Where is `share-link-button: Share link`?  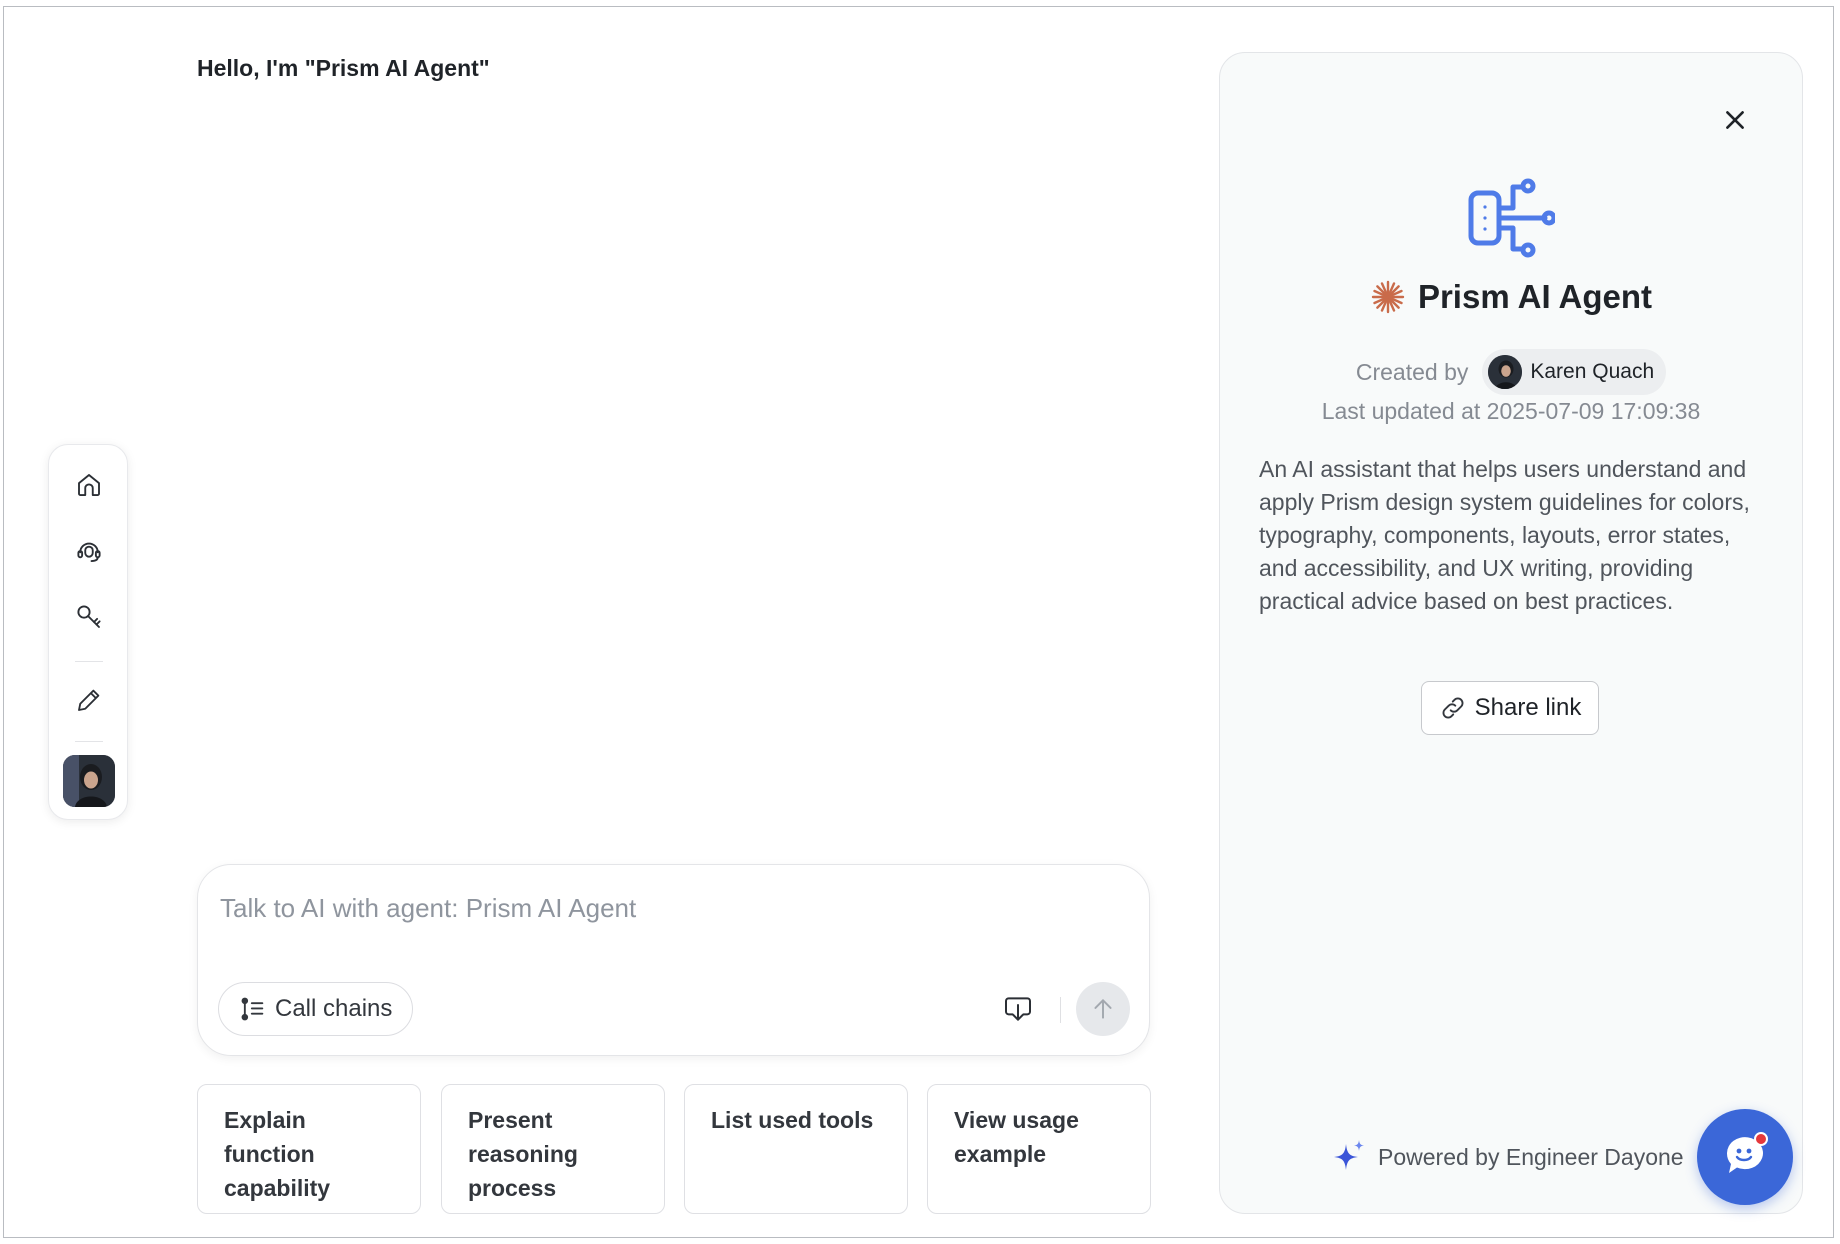
share-link-button: Share link is located at coordinates (1510, 708).